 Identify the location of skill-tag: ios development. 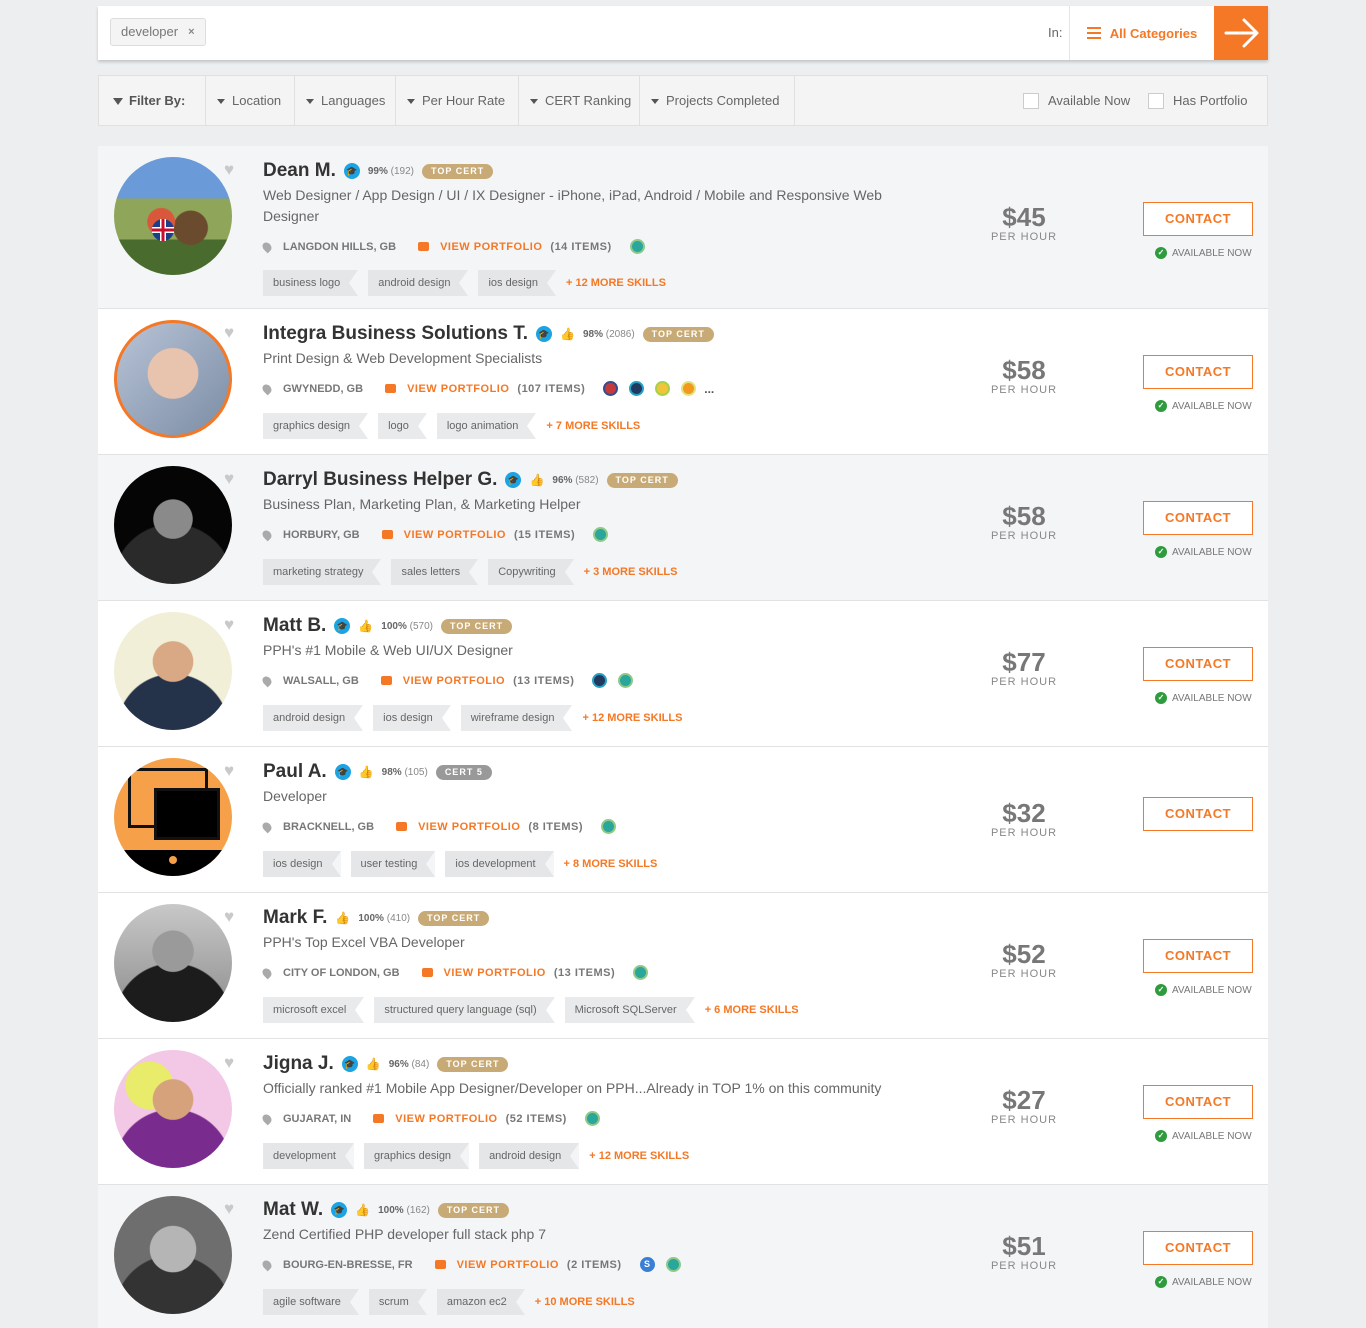
(499, 864).